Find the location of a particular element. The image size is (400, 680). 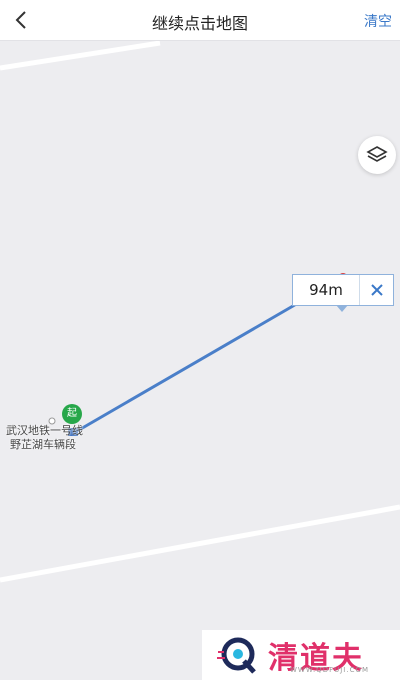

watermark-logo-icon is located at coordinates (236, 655).